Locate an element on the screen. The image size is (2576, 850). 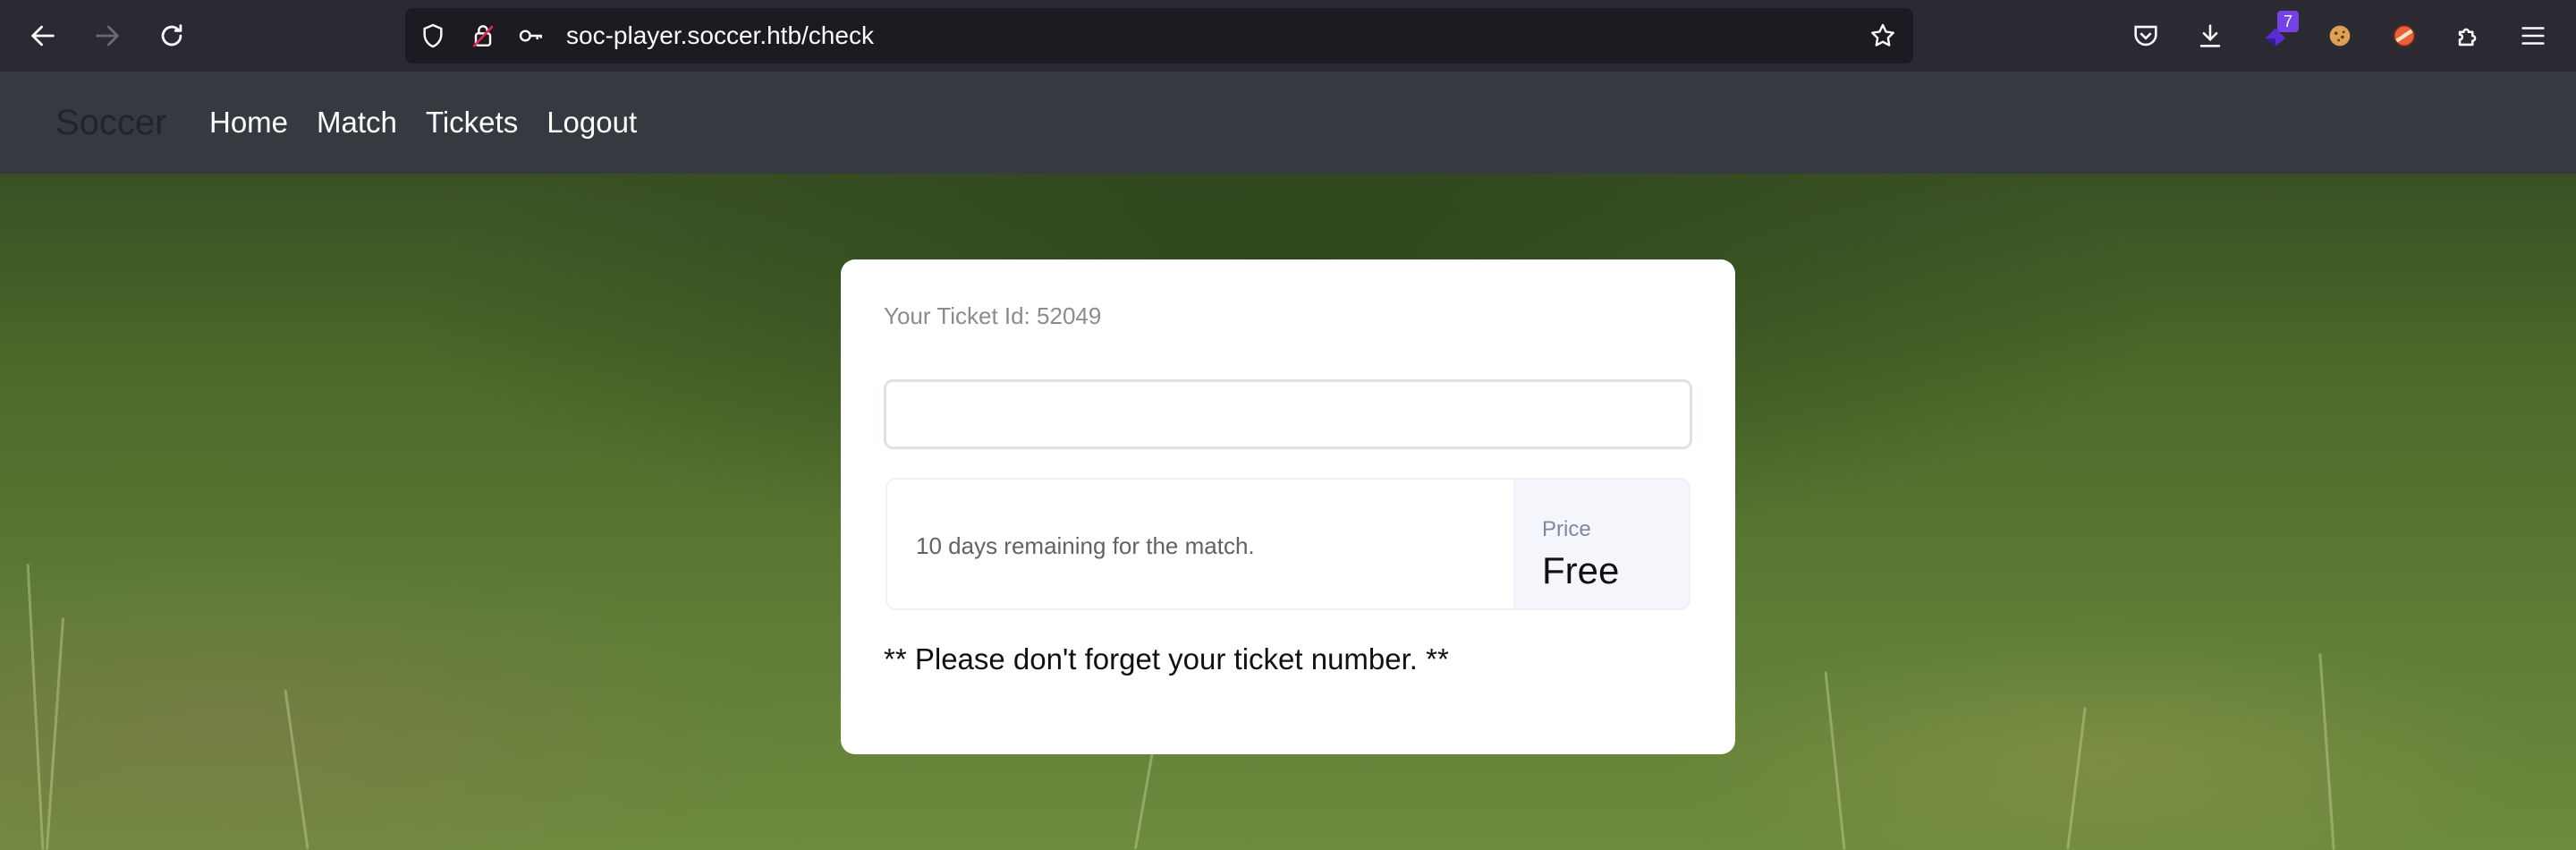
extension-badge-icon: 7 is located at coordinates (2278, 33).